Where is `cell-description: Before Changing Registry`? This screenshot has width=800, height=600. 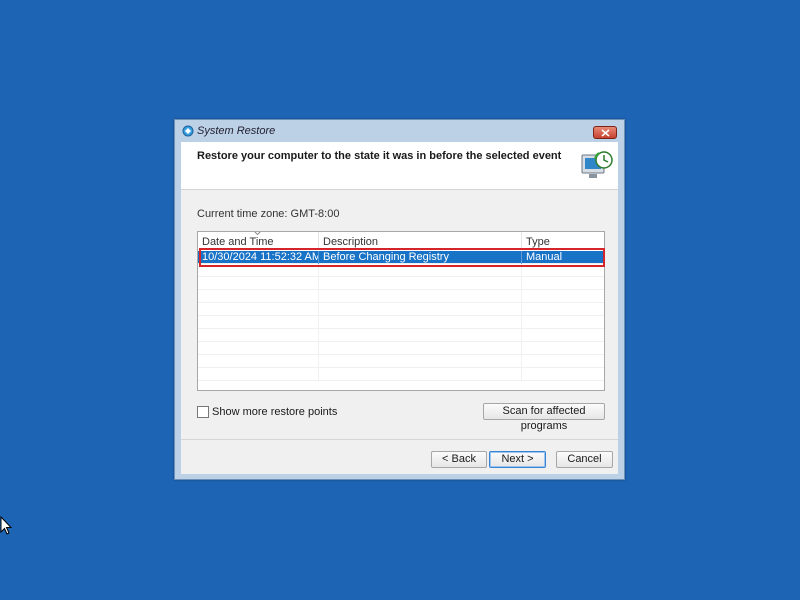 cell-description: Before Changing Registry is located at coordinates (420, 257).